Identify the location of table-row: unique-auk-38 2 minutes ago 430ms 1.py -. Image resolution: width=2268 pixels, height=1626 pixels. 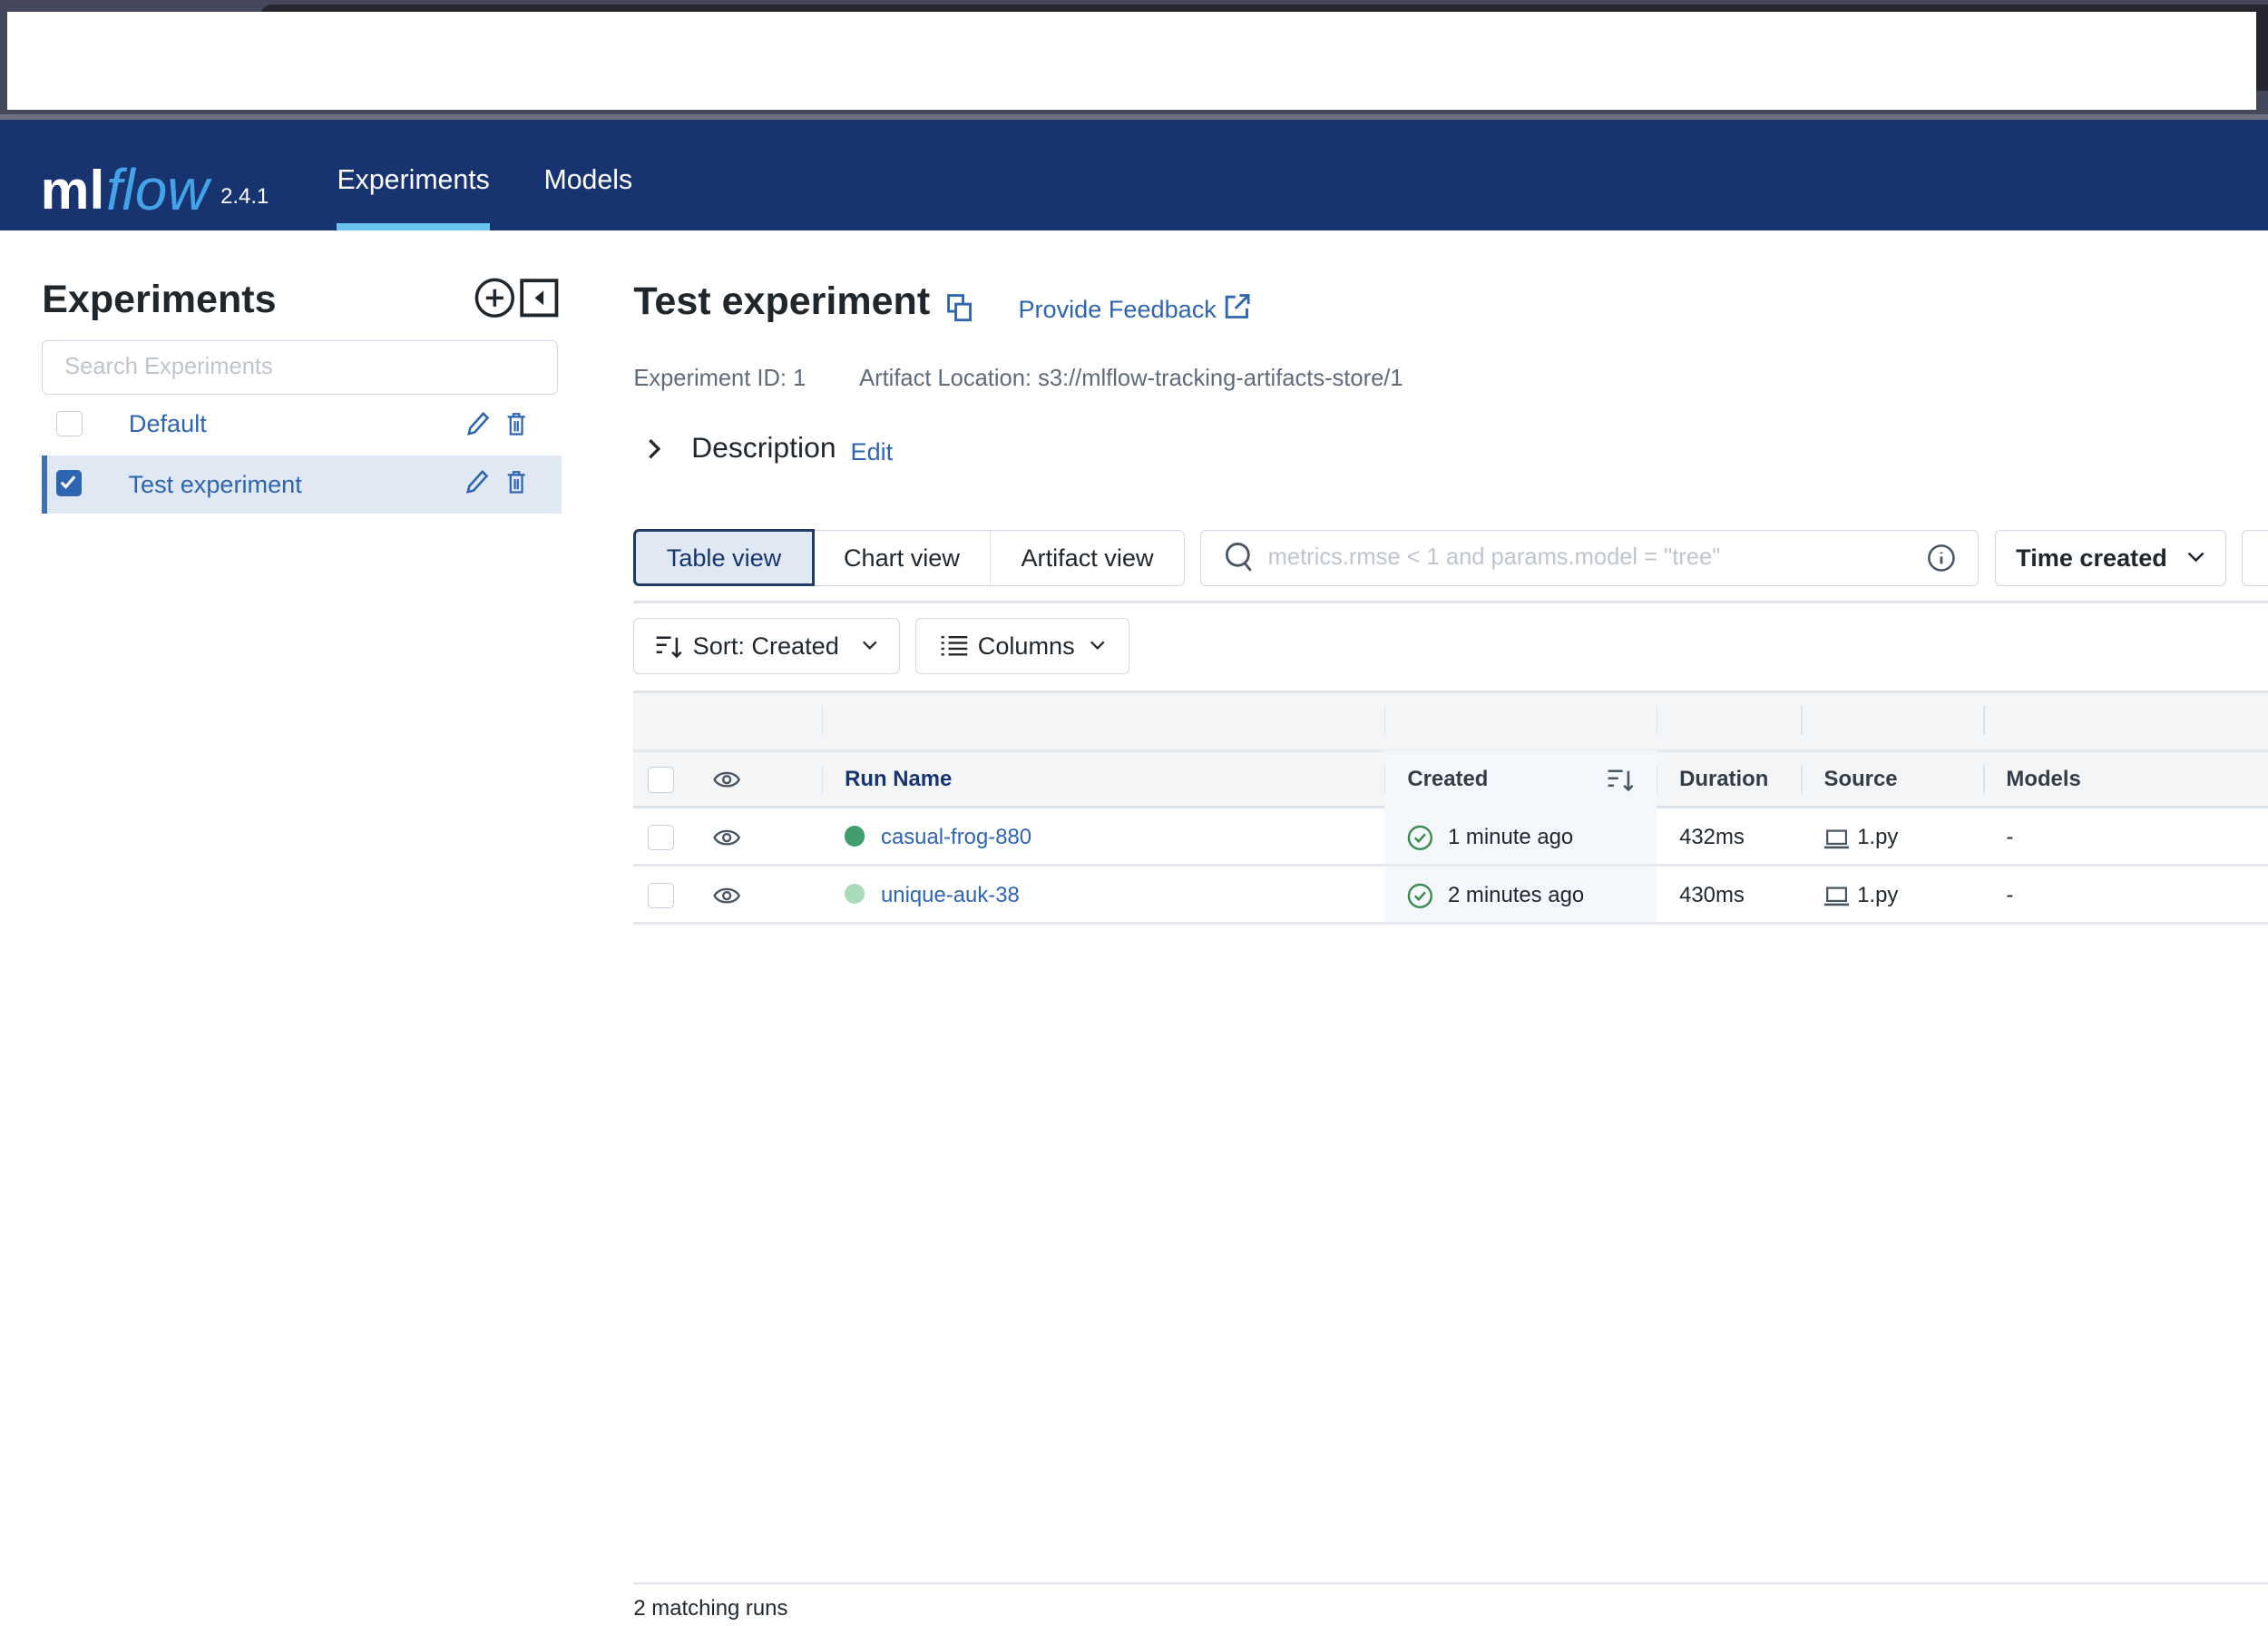
(1451, 896).